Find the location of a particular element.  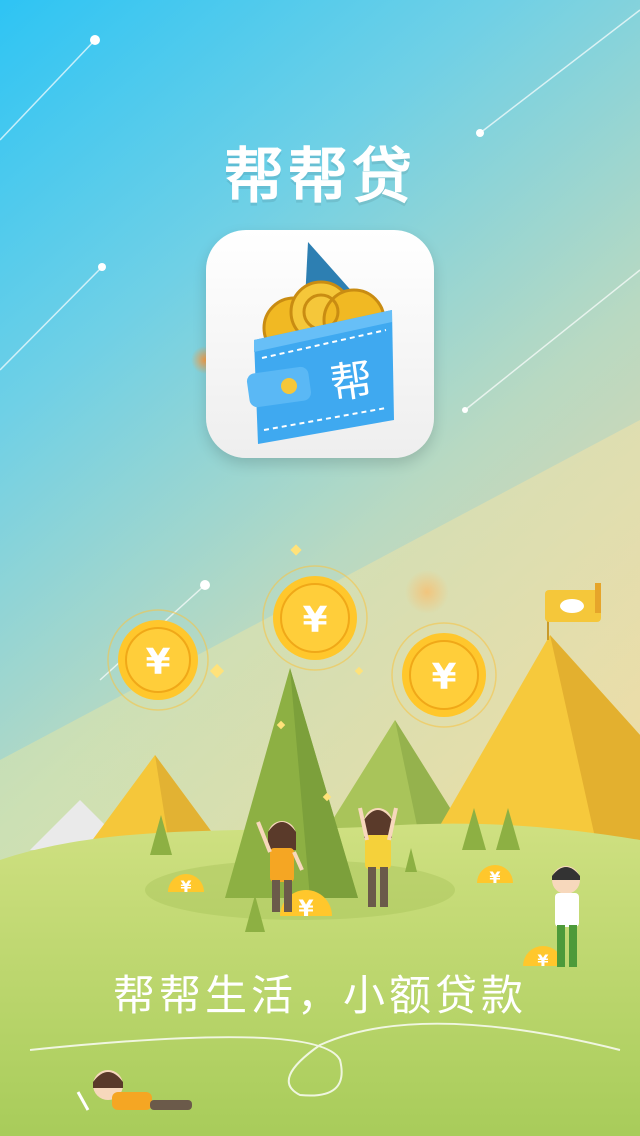

coin-left: ¥ is located at coordinates (158, 660).